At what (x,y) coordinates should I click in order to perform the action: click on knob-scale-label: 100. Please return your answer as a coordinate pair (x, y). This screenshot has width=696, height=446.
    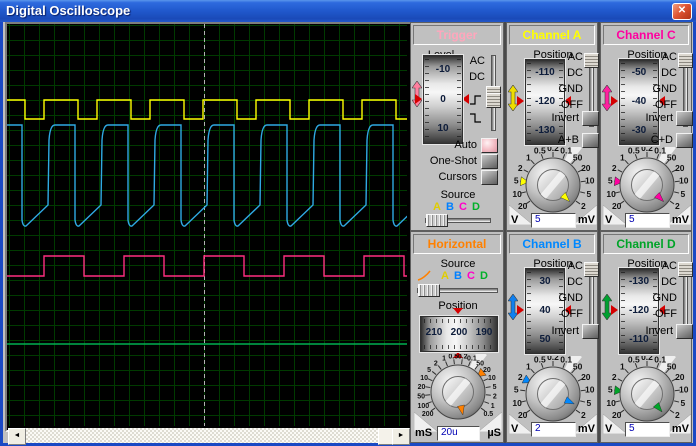
    Looking at the image, I should click on (423, 406).